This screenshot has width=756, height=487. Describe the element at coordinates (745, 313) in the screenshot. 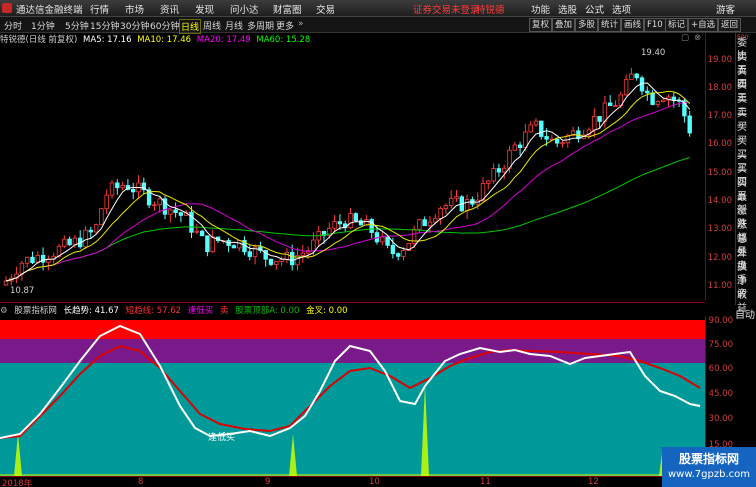

I see `auto-scale-button: 自动` at that location.